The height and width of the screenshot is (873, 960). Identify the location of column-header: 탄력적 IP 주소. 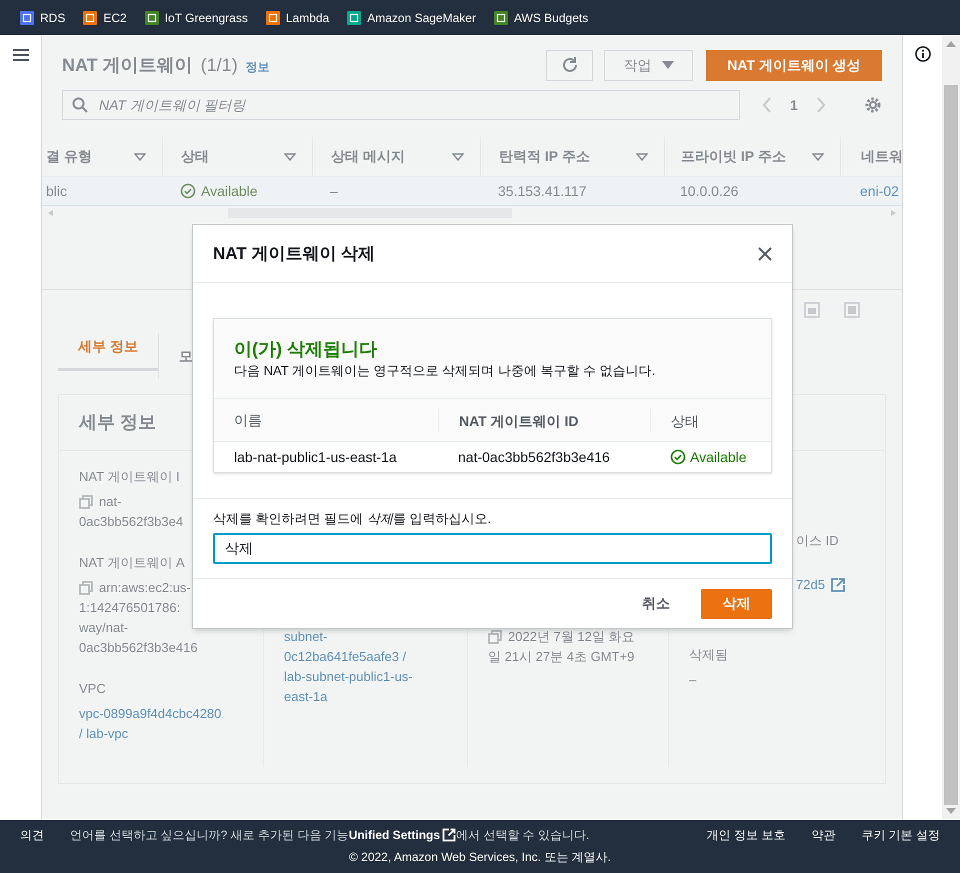
(544, 156).